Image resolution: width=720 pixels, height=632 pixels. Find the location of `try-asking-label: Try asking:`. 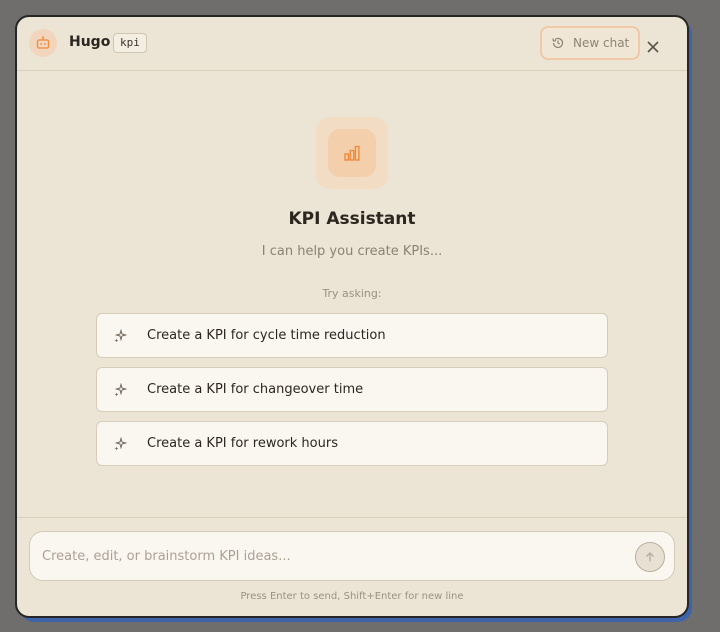

try-asking-label: Try asking: is located at coordinates (352, 293).